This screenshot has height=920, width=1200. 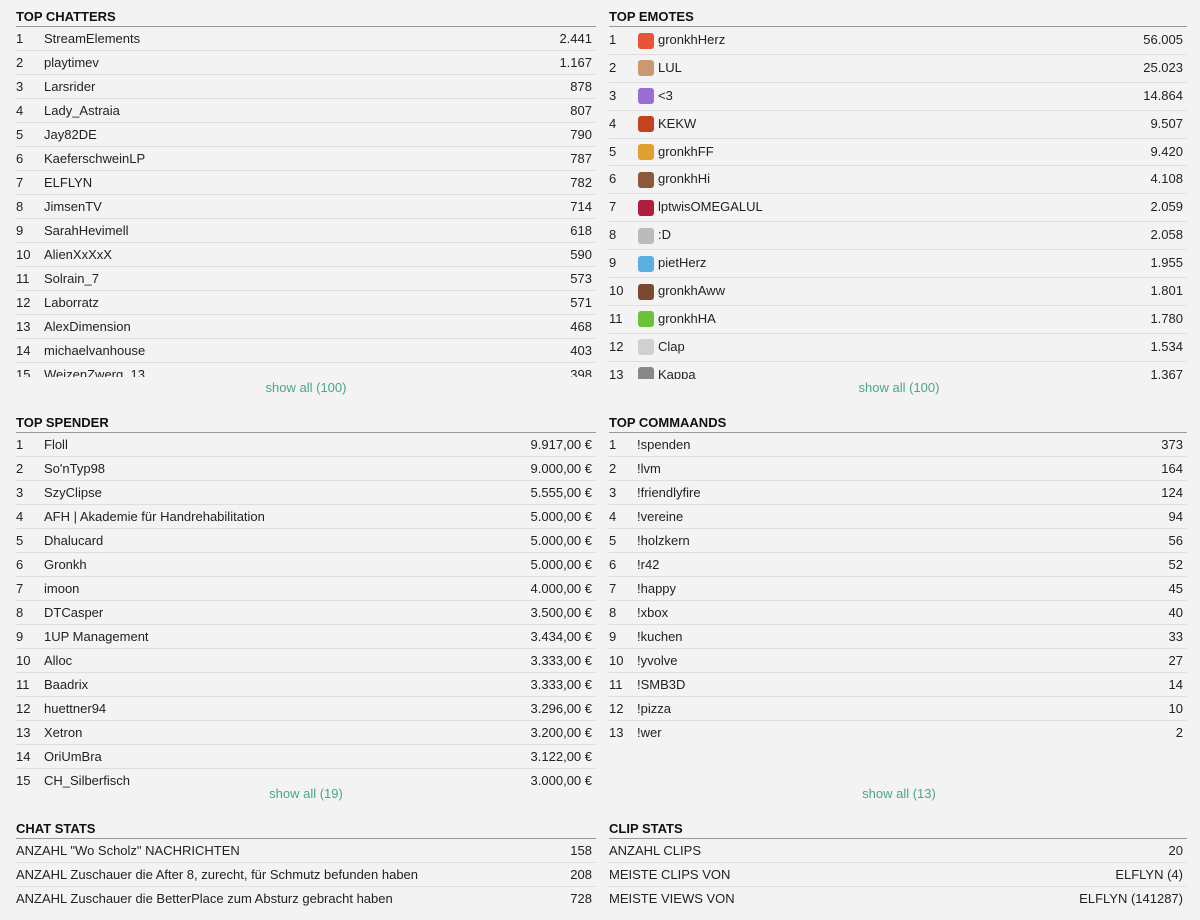 I want to click on top-chatters-show-all-link: show all (100), so click(x=306, y=387).